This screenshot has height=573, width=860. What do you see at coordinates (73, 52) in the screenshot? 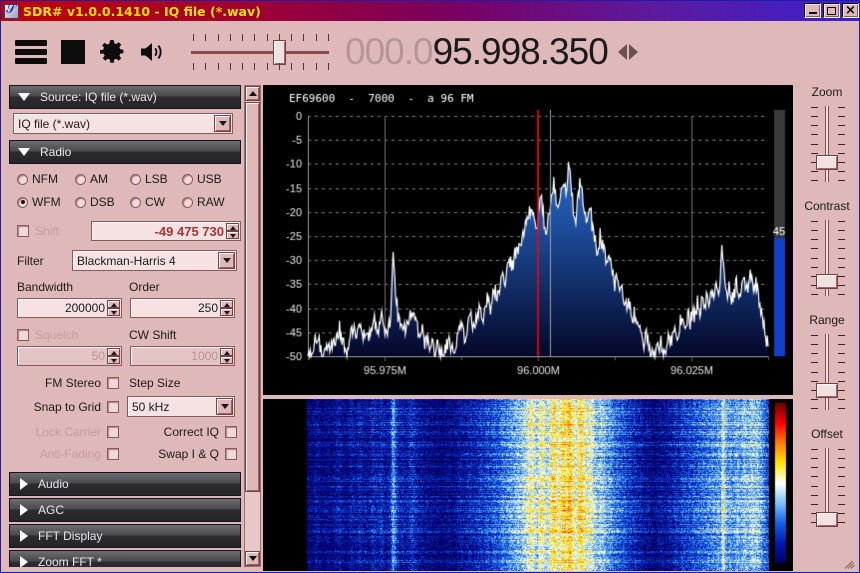
I see `stop-icon` at bounding box center [73, 52].